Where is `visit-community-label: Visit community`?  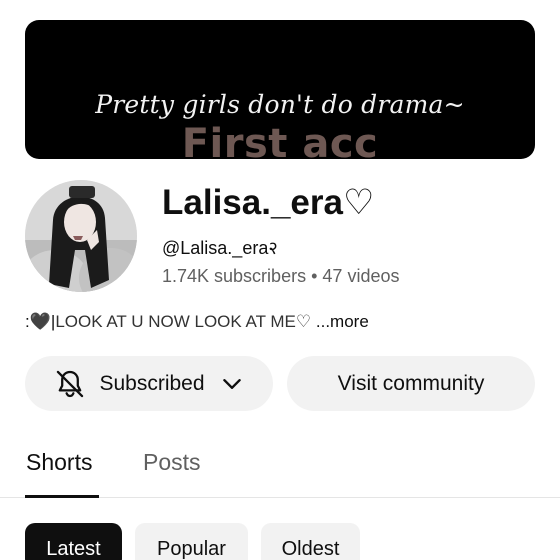
visit-community-label: Visit community is located at coordinates (411, 383).